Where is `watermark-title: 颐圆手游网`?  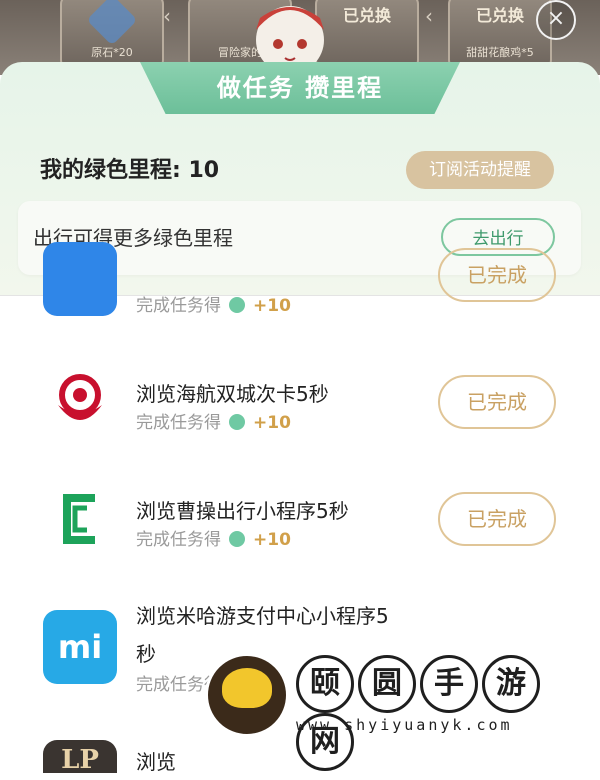
watermark-title: 颐圆手游网 is located at coordinates (448, 713).